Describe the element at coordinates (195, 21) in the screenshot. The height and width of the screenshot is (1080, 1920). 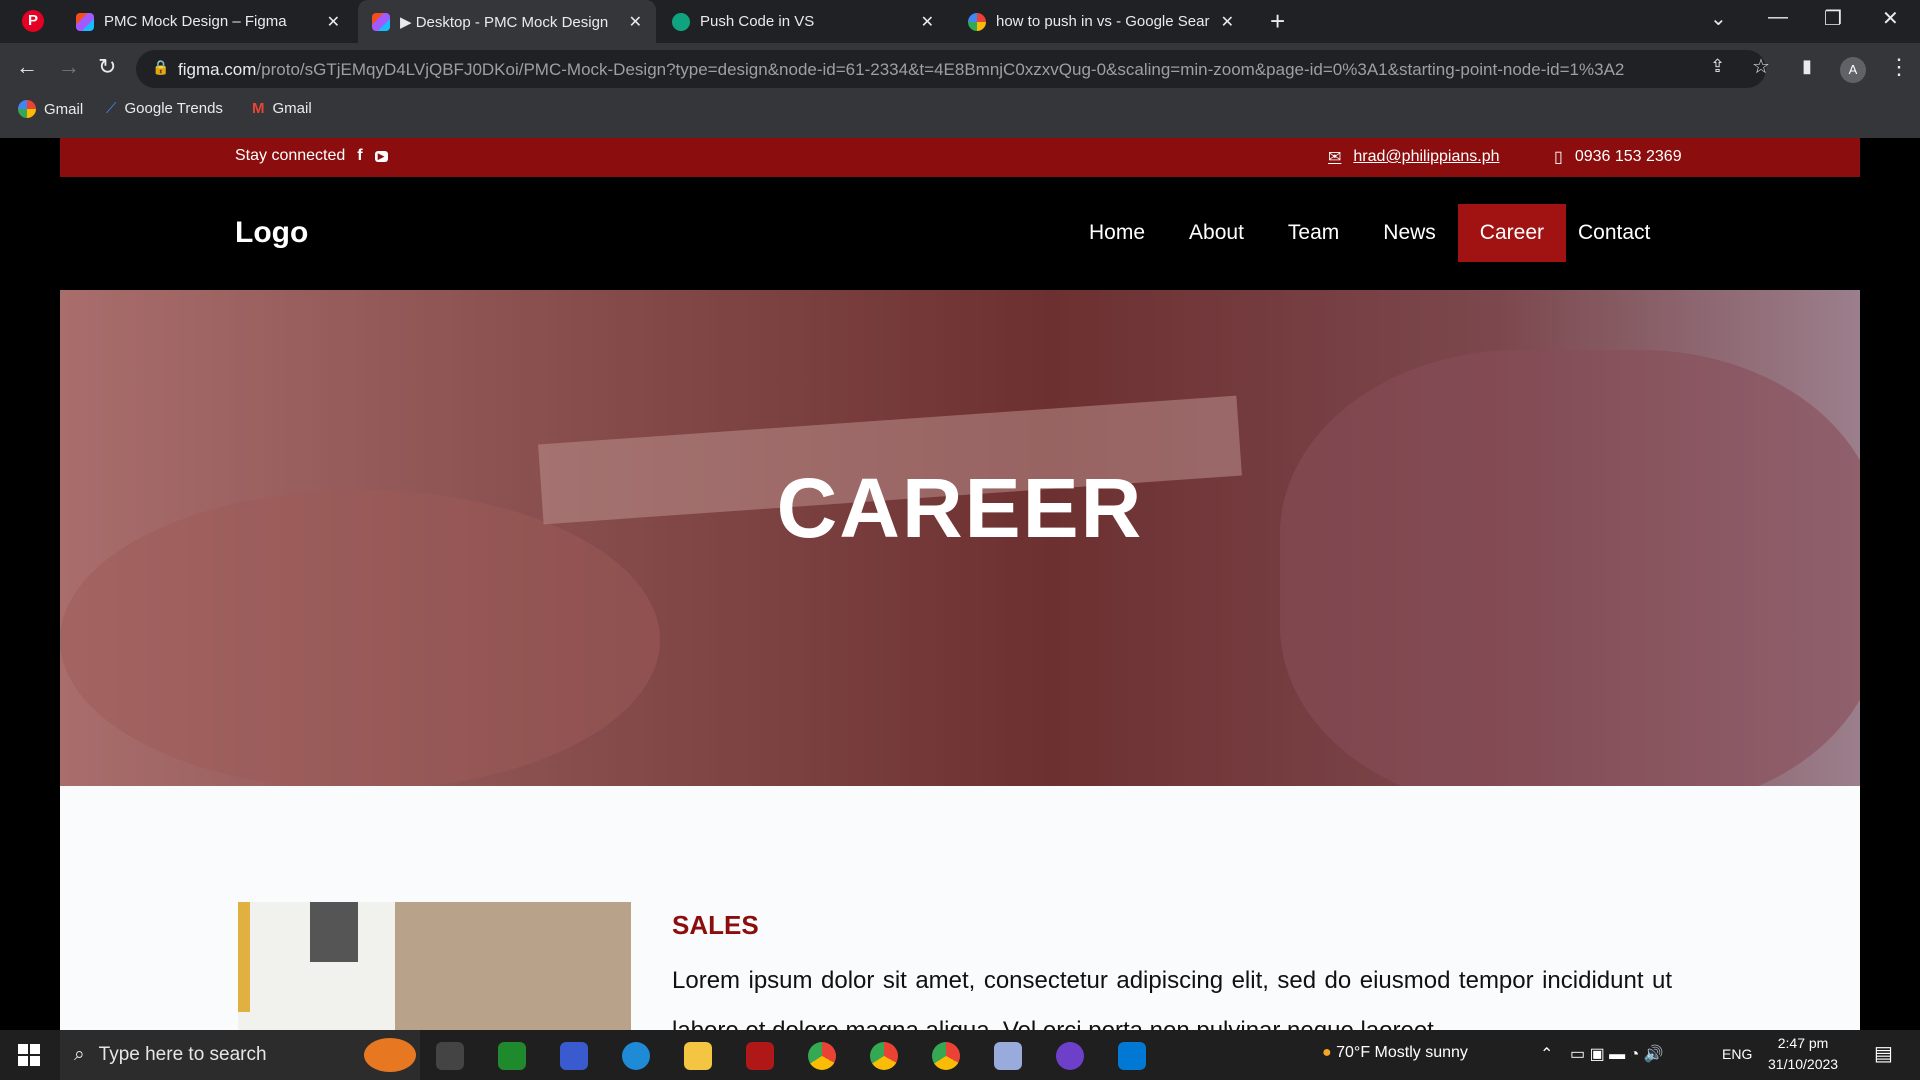
I see `tab-title: PMC Mock Design – Figma` at that location.